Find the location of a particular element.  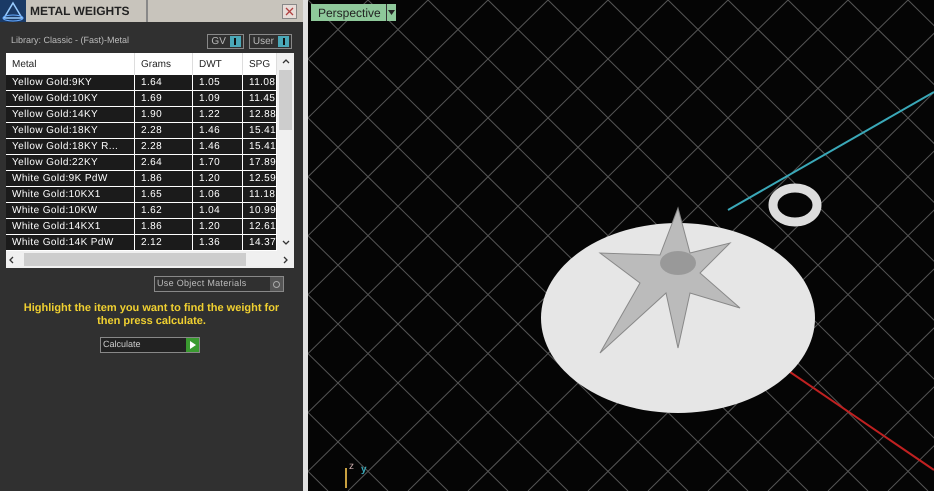

table-cell: White Gold:9K PdW is located at coordinates (70, 178).